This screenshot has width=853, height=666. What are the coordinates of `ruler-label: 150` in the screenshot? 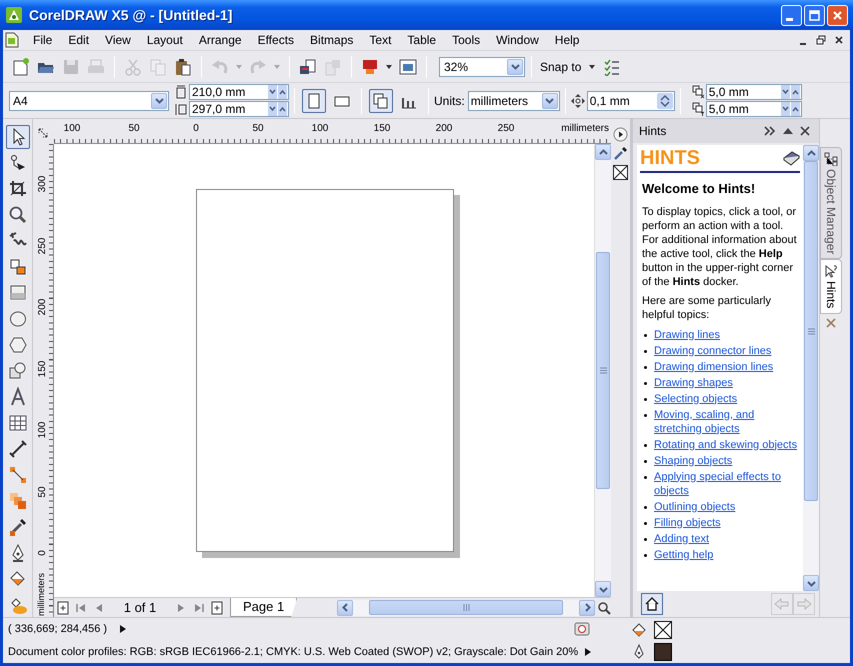 It's located at (382, 129).